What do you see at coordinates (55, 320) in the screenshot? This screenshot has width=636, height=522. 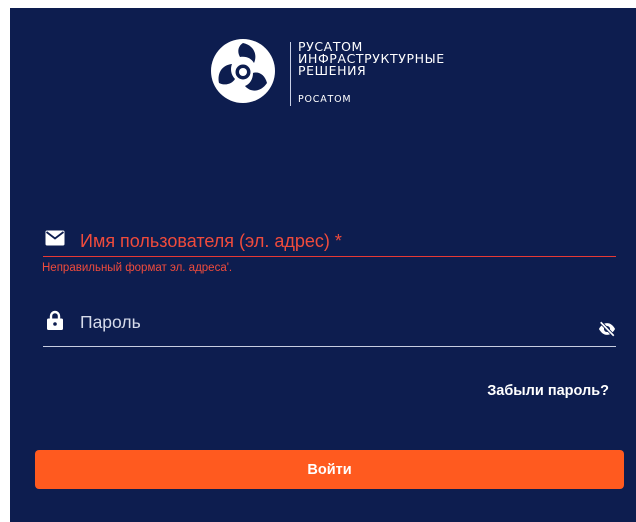 I see `lock-icon` at bounding box center [55, 320].